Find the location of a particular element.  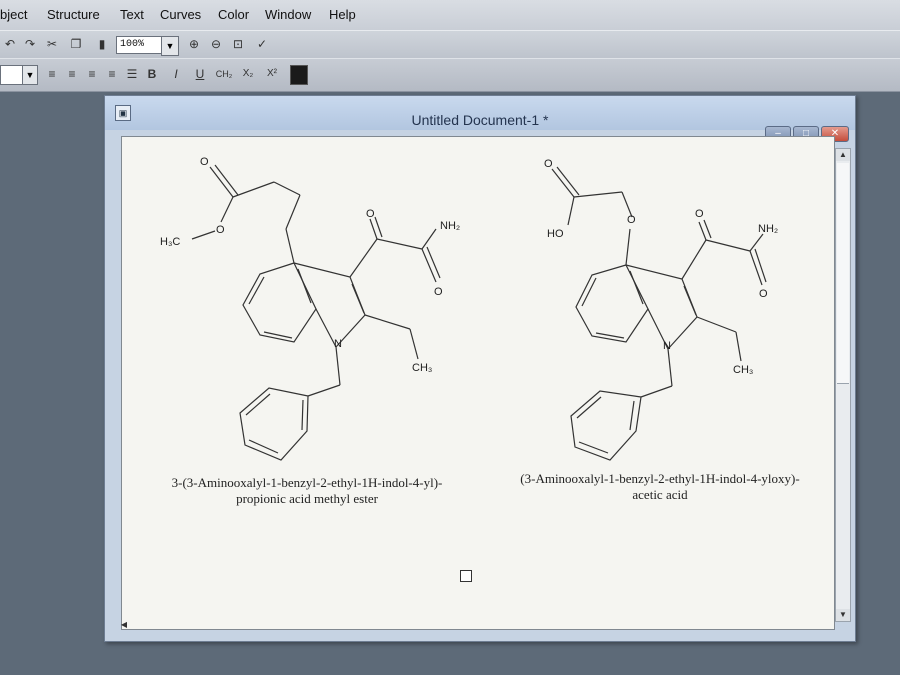

menu-color: Color is located at coordinates (233, 14).